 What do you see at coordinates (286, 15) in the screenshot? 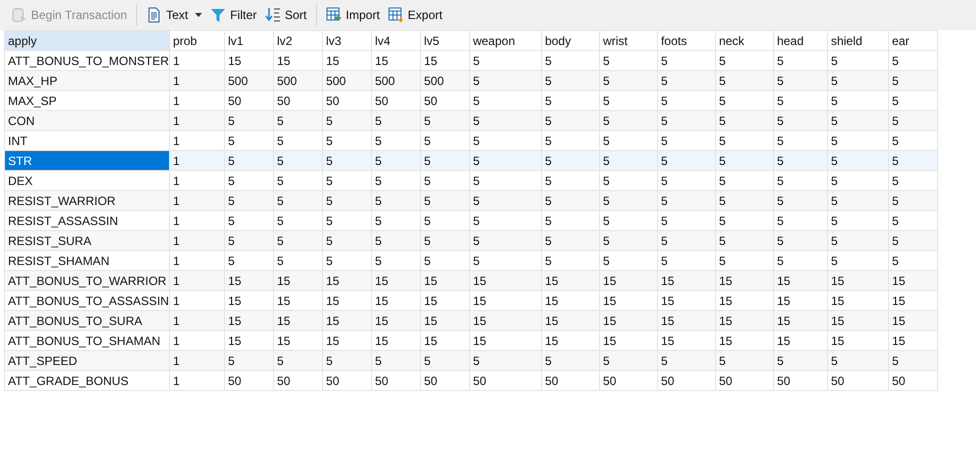
I see `toolbar-button: Sort` at bounding box center [286, 15].